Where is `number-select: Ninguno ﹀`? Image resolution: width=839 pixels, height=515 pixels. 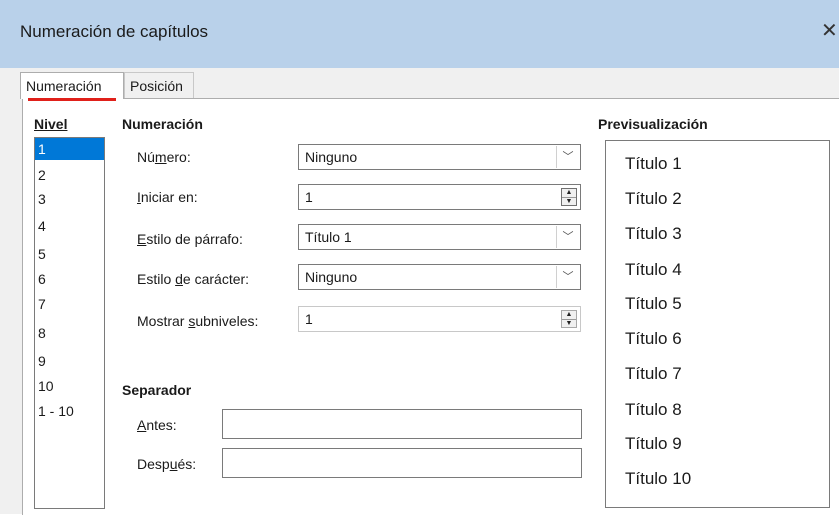
number-select: Ninguno ﹀ is located at coordinates (439, 157).